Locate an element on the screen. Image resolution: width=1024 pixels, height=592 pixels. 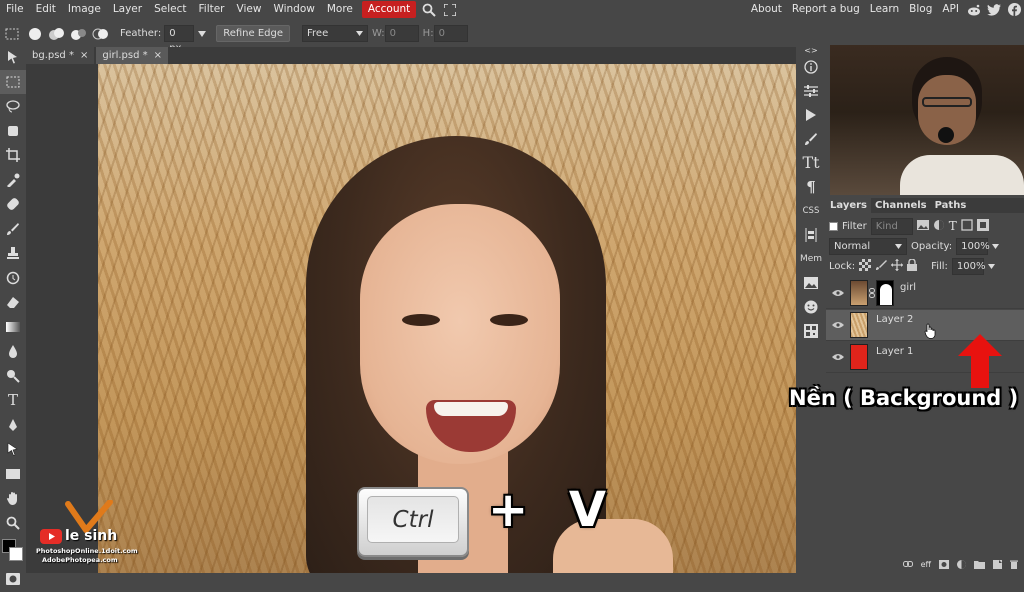
menu-image: Image is located at coordinates (84, 9).